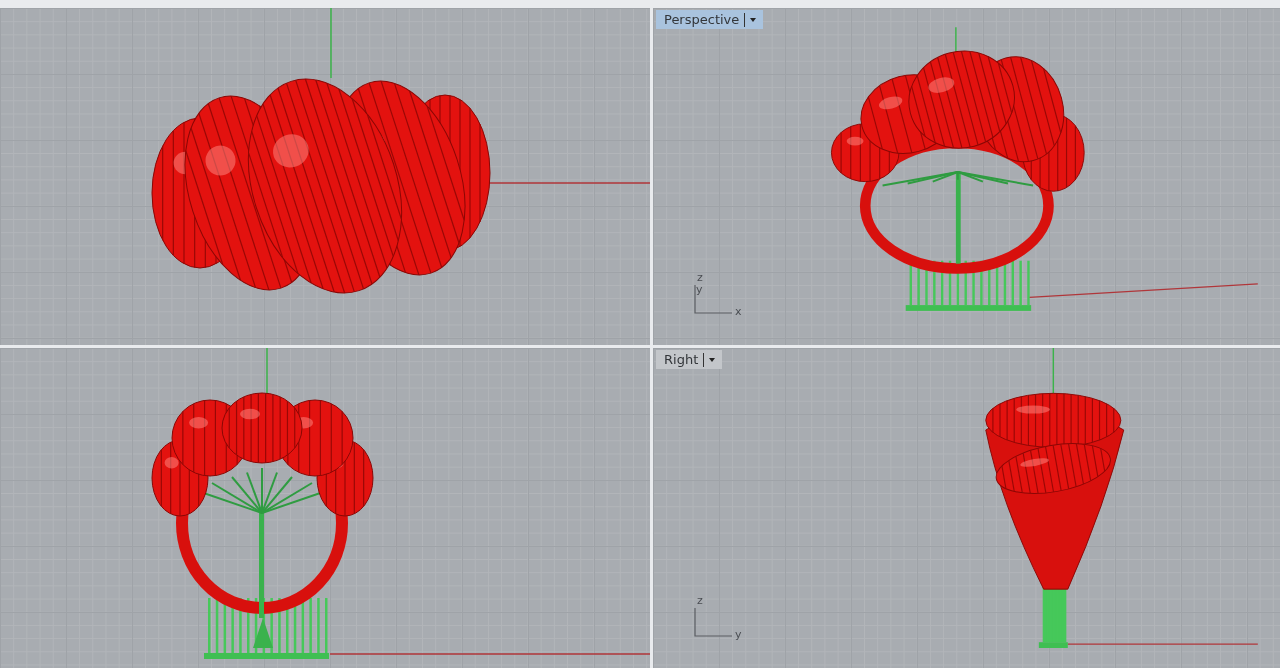 Image resolution: width=1280 pixels, height=668 pixels. What do you see at coordinates (710, 19) in the screenshot?
I see `viewport-tab: Perspective` at bounding box center [710, 19].